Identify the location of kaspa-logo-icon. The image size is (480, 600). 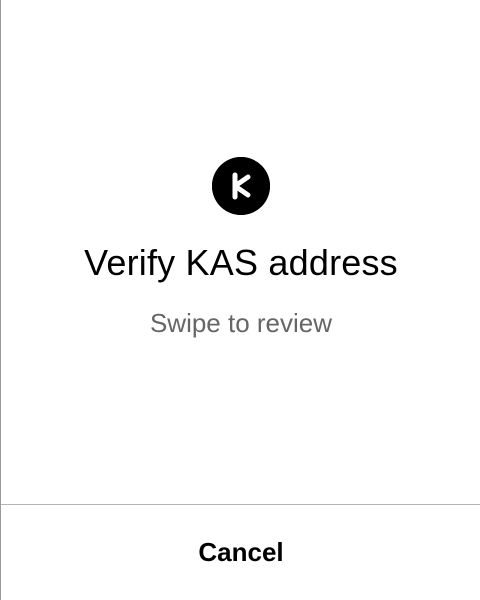
(241, 186).